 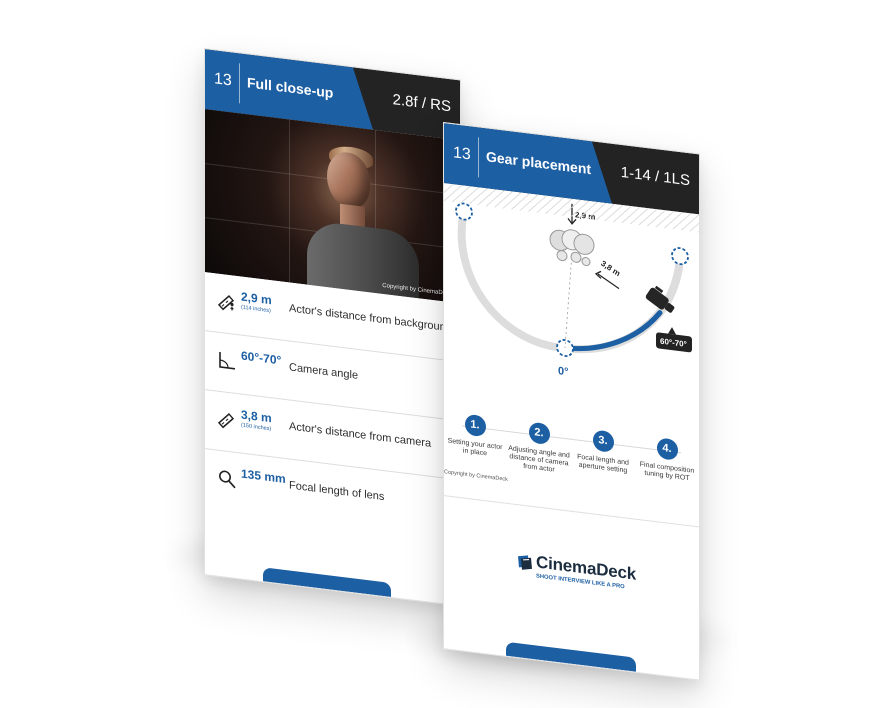 I want to click on step-number: 2., so click(x=539, y=433).